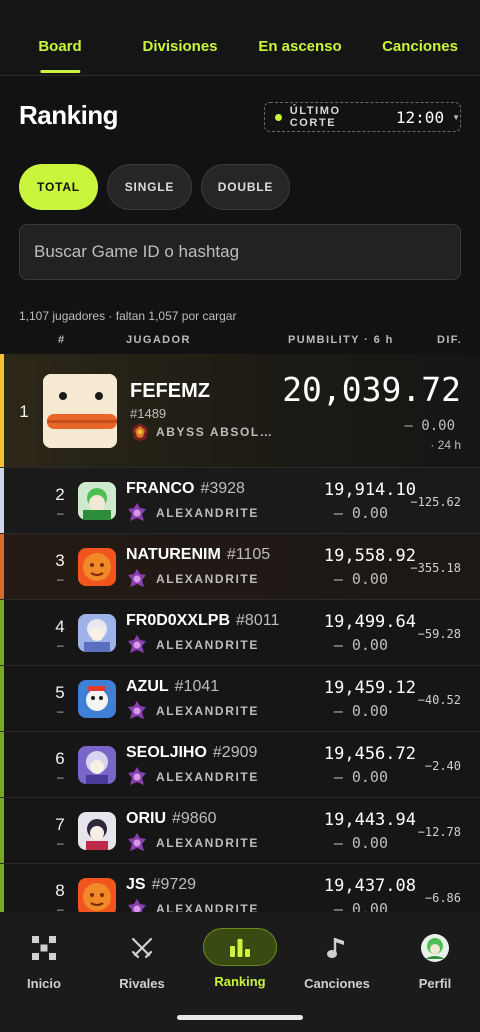 This screenshot has width=480, height=1032. What do you see at coordinates (60, 560) in the screenshot?
I see `rank-number: 3` at bounding box center [60, 560].